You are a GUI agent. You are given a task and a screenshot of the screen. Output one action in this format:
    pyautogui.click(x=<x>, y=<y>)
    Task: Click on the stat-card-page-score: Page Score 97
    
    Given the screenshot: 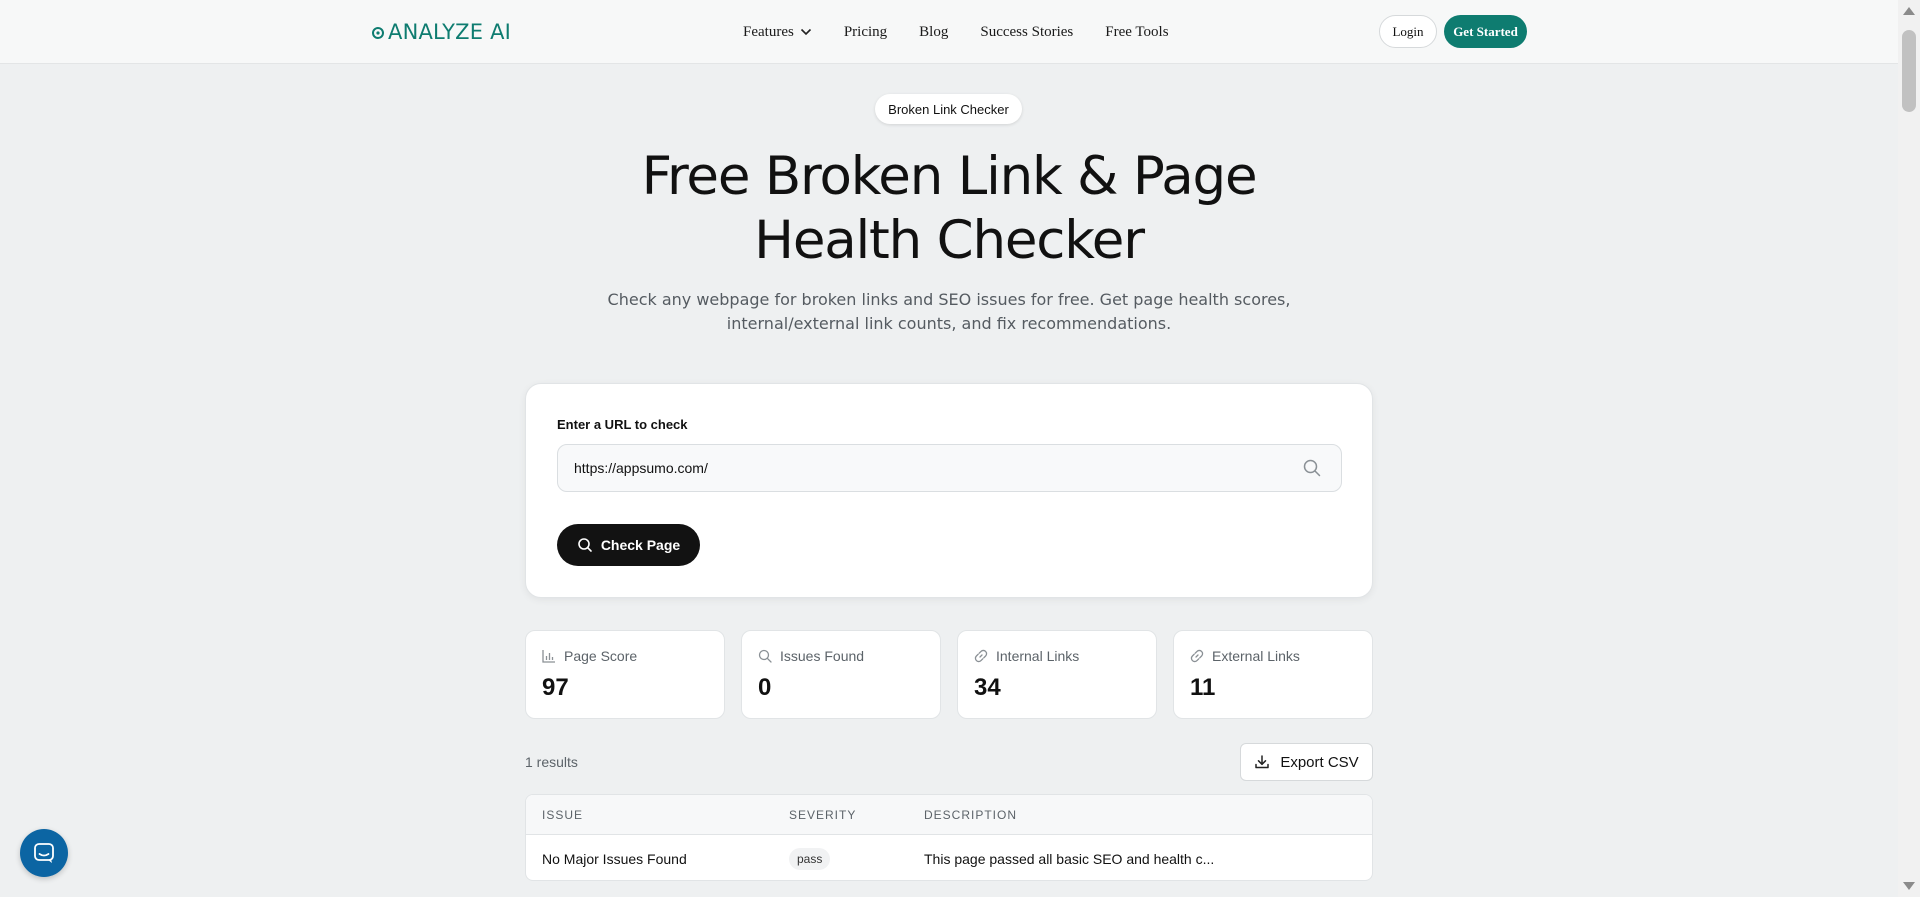 What is the action you would take?
    pyautogui.click(x=625, y=674)
    